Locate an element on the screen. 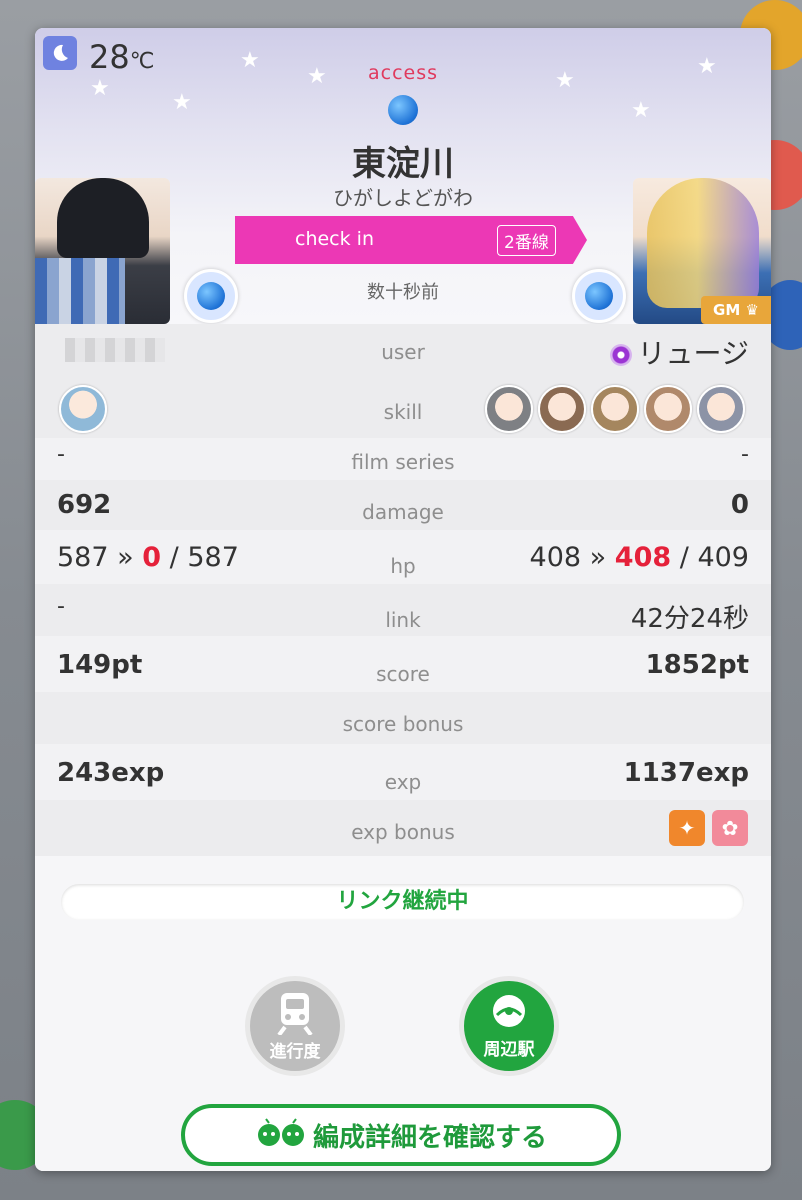  progress-button: 進行度 is located at coordinates (295, 1026).